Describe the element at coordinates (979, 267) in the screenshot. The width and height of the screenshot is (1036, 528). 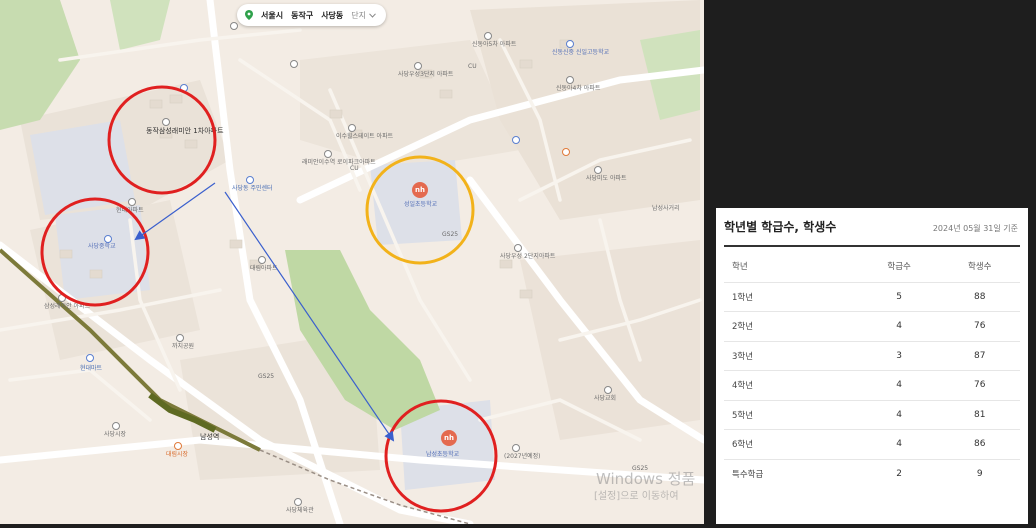
I see `column-header-students: 학생수` at that location.